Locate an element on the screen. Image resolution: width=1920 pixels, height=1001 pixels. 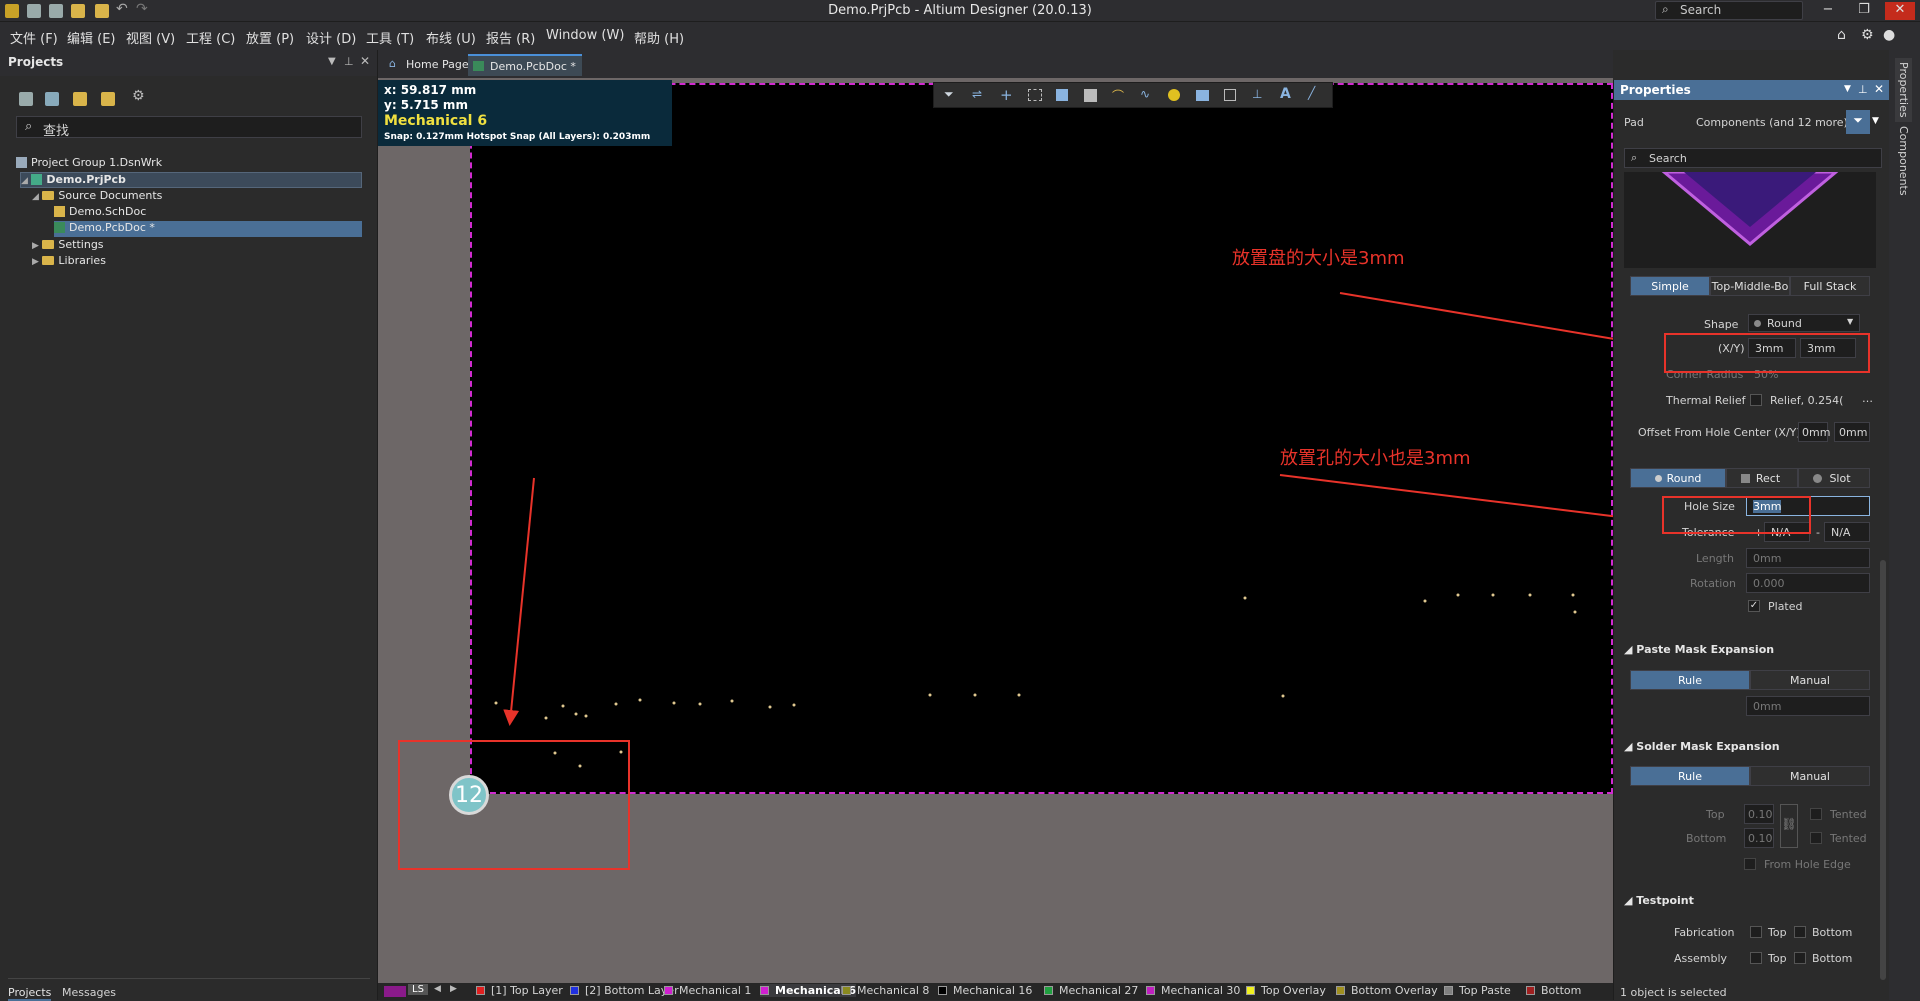
menu-project: 工程 (C) is located at coordinates (210, 37).